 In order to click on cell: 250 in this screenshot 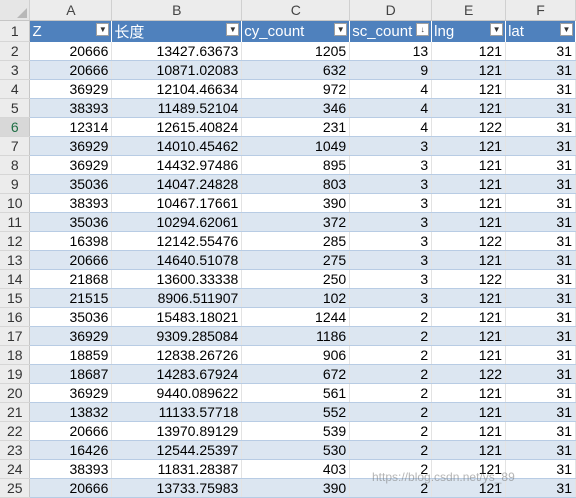, I will do `click(296, 279)`.